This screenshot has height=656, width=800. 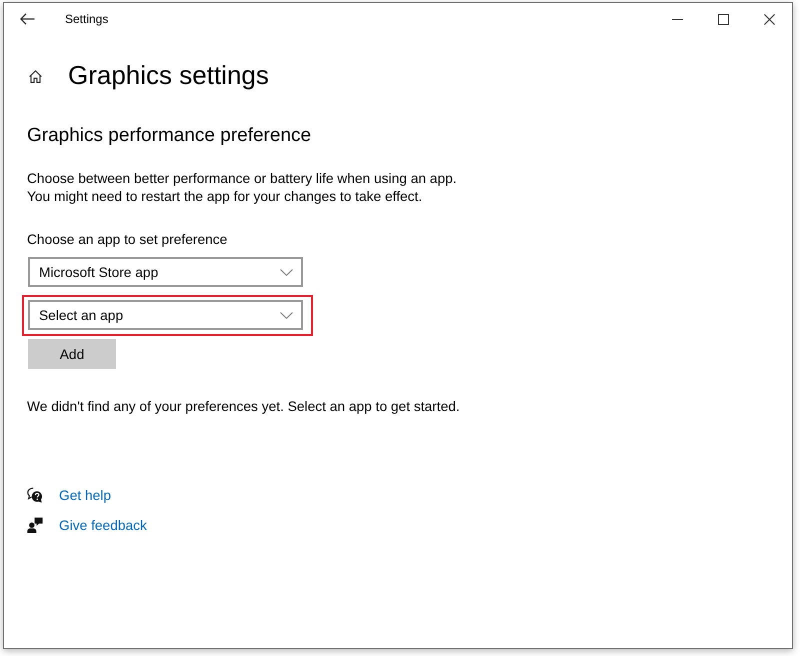 What do you see at coordinates (242, 179) in the screenshot?
I see `description-text: Choose between better performance or battery life when using an app.` at bounding box center [242, 179].